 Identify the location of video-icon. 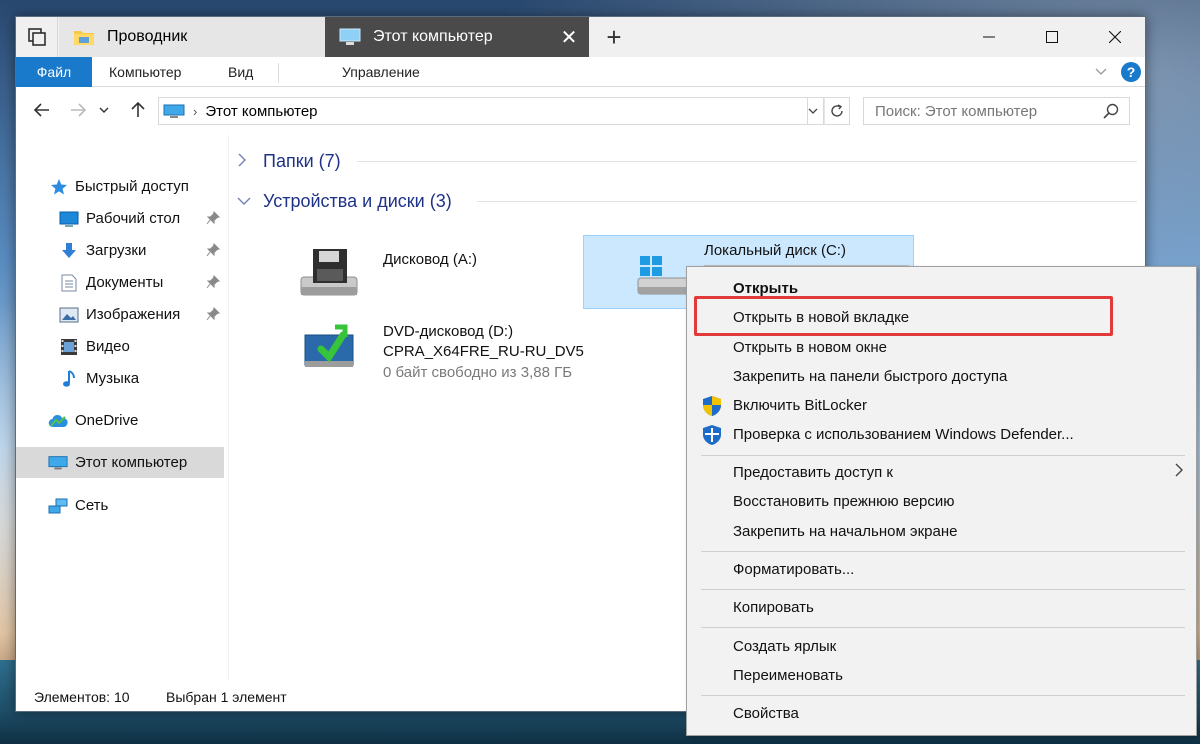
(69, 347).